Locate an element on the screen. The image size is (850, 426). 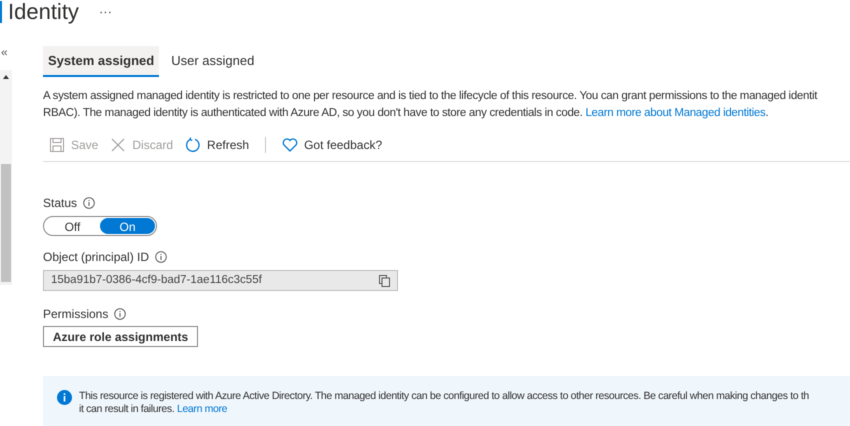
toggle-option: On is located at coordinates (127, 226).